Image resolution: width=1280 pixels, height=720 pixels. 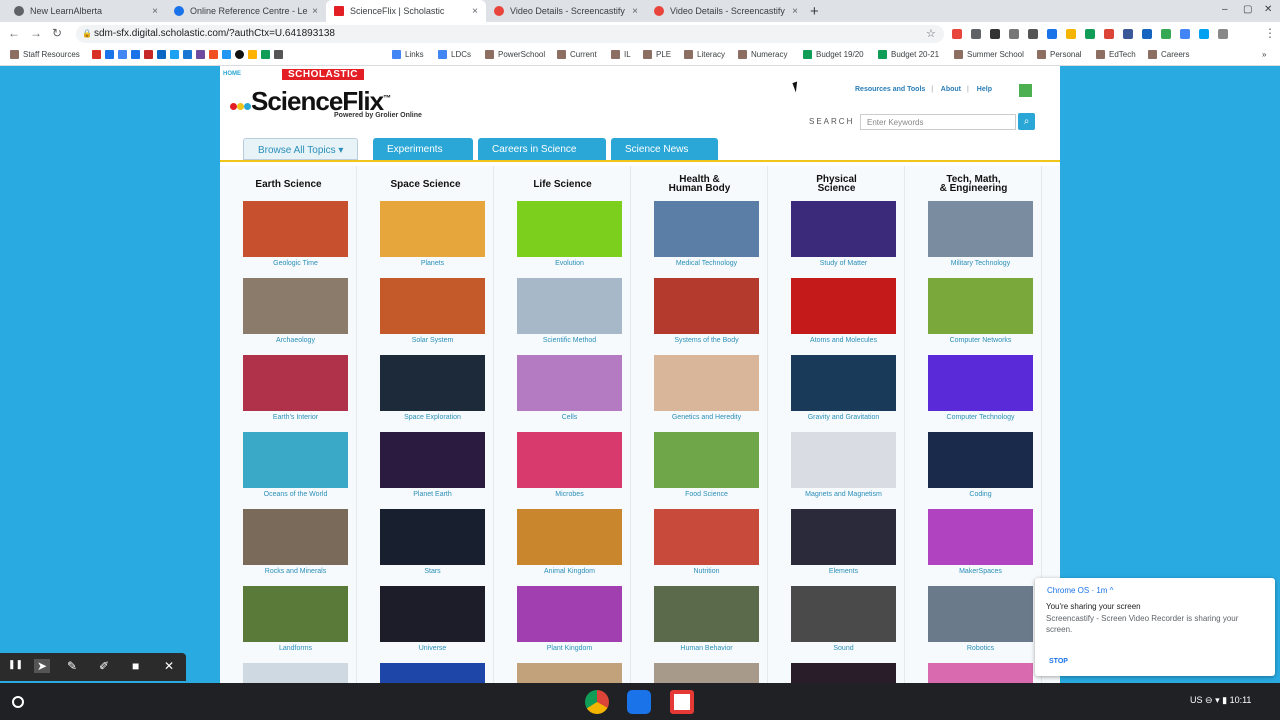 What do you see at coordinates (432, 234) in the screenshot?
I see `topic-tile: Planets` at bounding box center [432, 234].